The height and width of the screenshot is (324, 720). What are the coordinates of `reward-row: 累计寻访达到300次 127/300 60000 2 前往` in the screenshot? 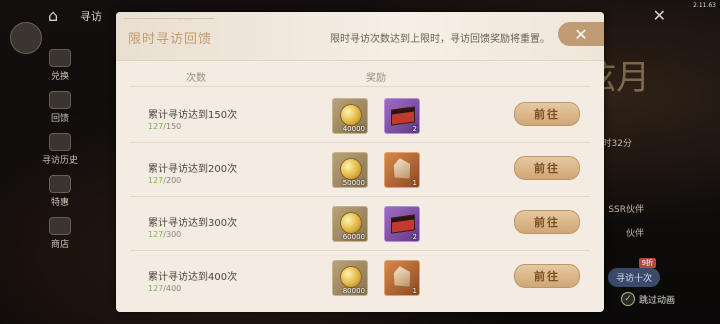 It's located at (360, 231).